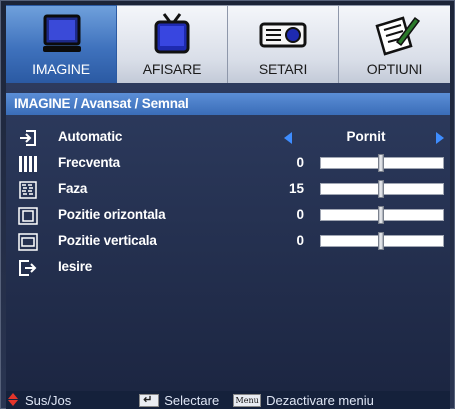 The width and height of the screenshot is (455, 409). I want to click on enter-key-icon: ↵, so click(149, 400).